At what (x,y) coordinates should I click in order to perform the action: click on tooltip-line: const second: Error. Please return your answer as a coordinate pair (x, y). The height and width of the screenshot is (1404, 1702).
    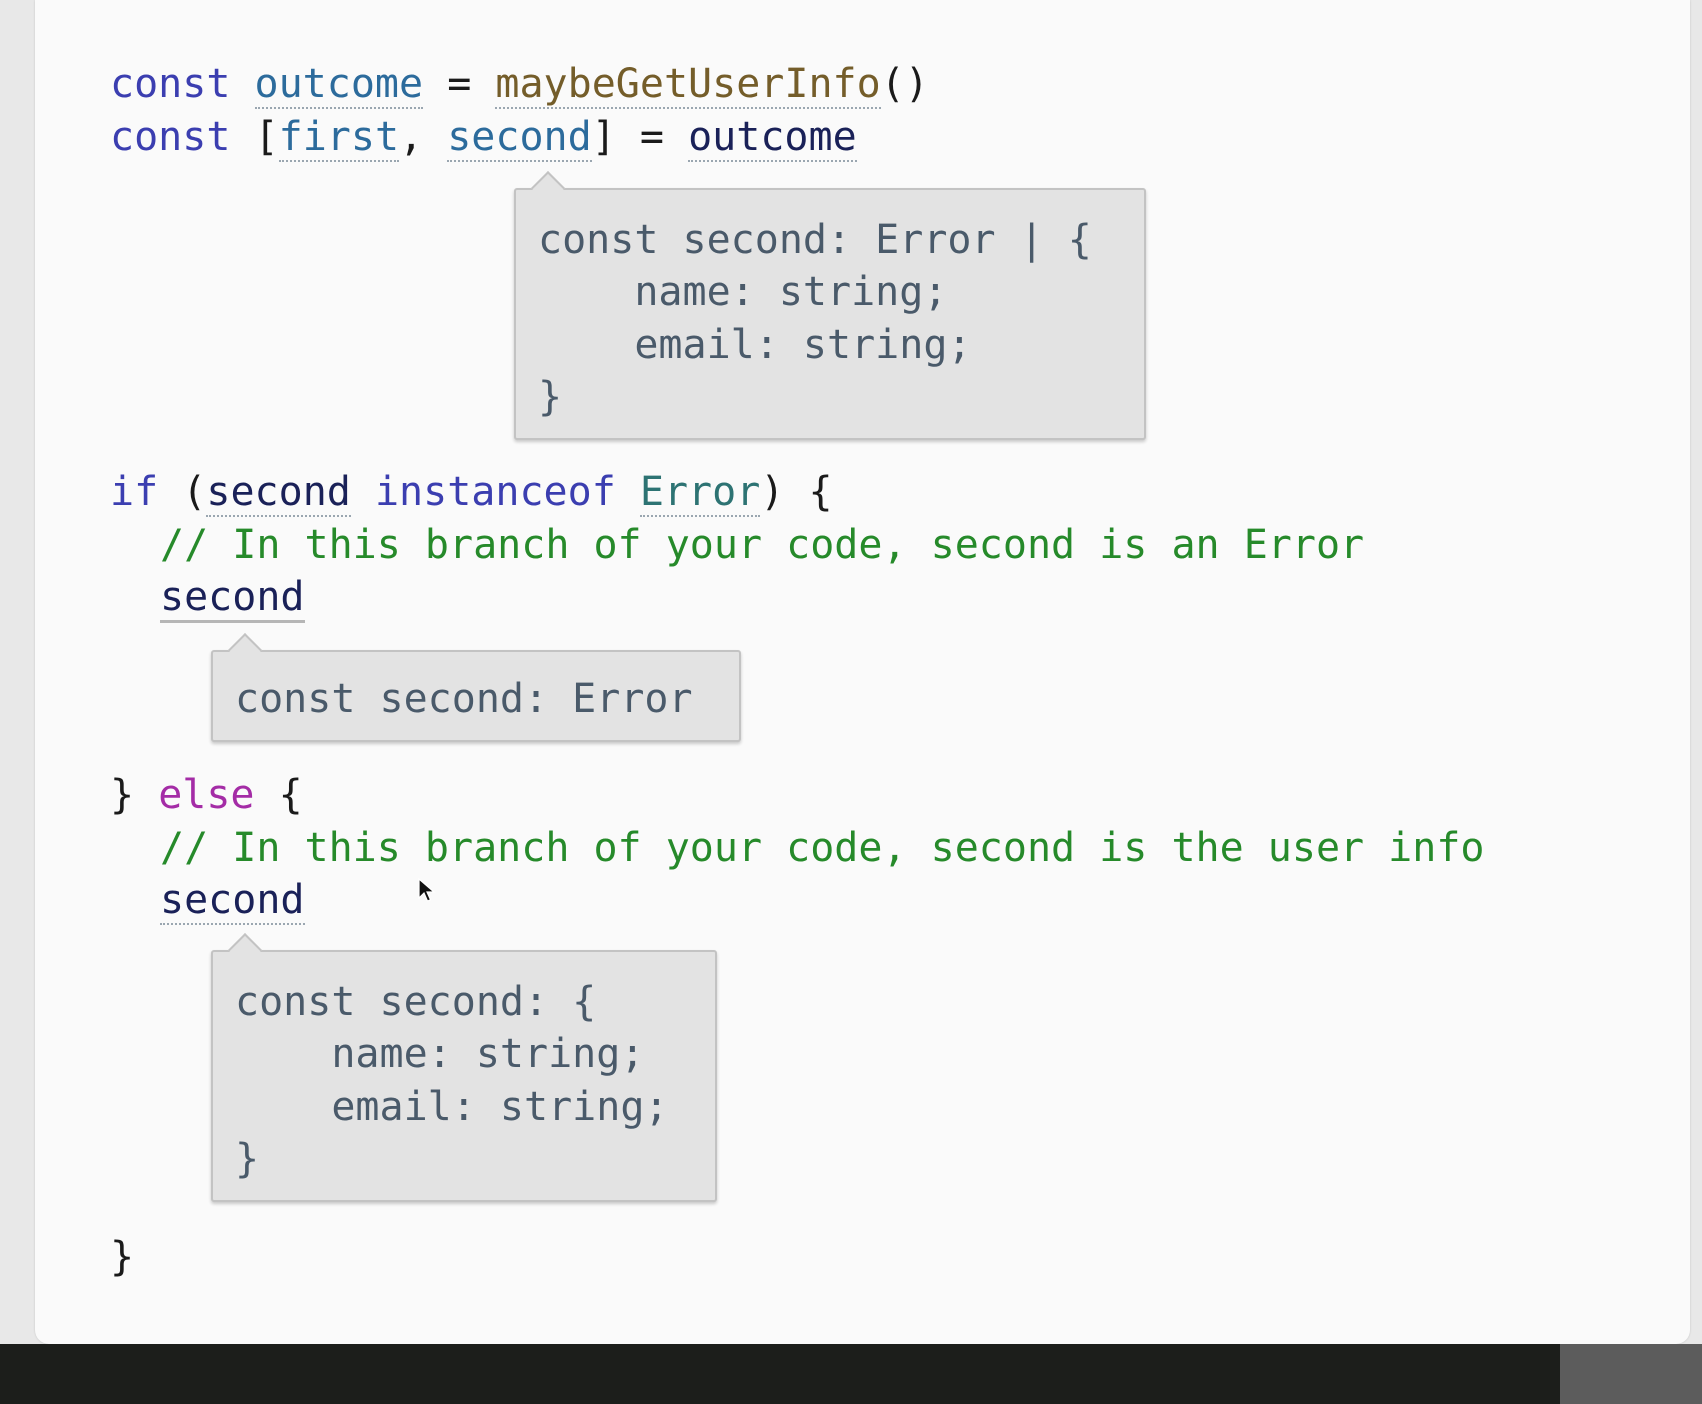
    Looking at the image, I should click on (464, 699).